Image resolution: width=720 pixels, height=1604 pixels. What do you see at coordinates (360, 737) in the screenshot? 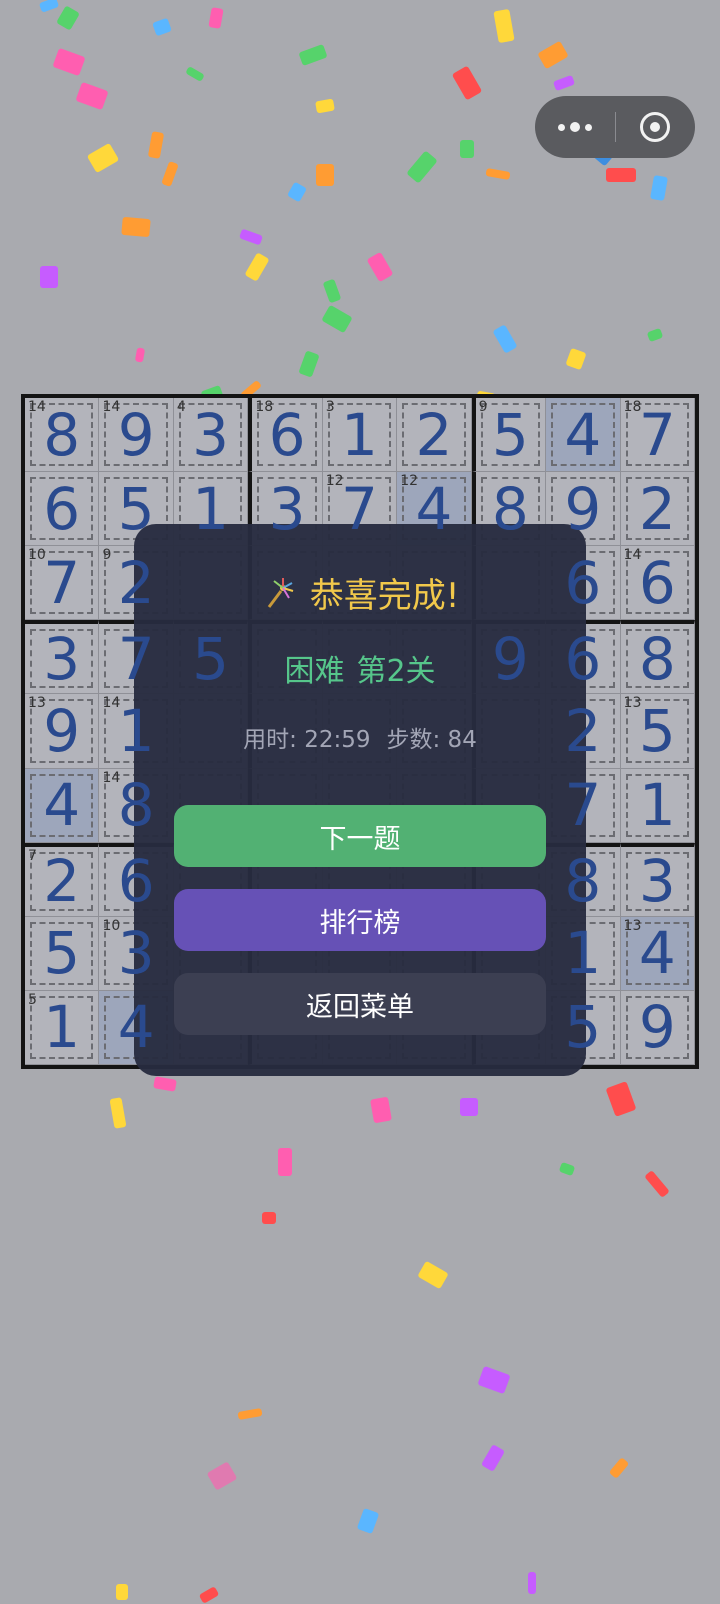
I see `stats-row: 用时: 22:59 步数: 84` at bounding box center [360, 737].